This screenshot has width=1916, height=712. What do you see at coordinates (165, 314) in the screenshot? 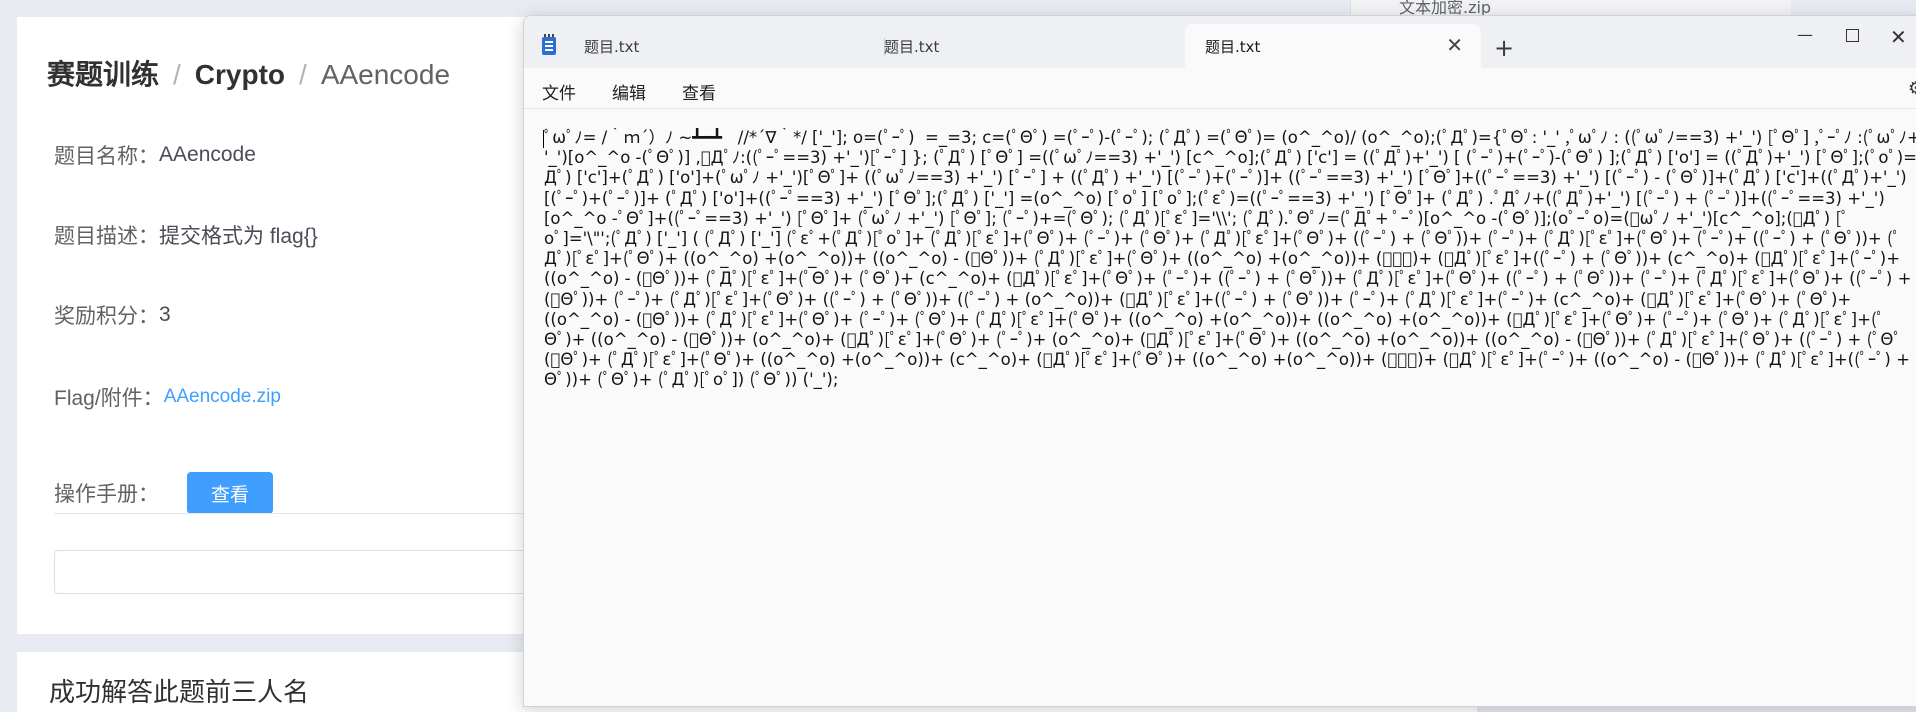
I see `points-value: 3` at bounding box center [165, 314].